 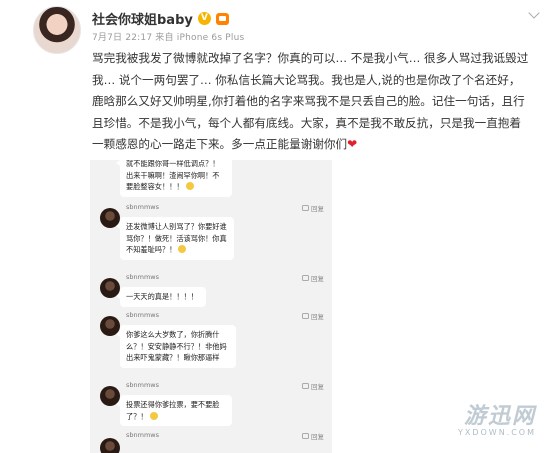 I want to click on comment-text: 还发微博让人别骂了？你要好谁骂你？！做死！活该骂你！你真不知羞耻吗？！, so click(x=176, y=238).